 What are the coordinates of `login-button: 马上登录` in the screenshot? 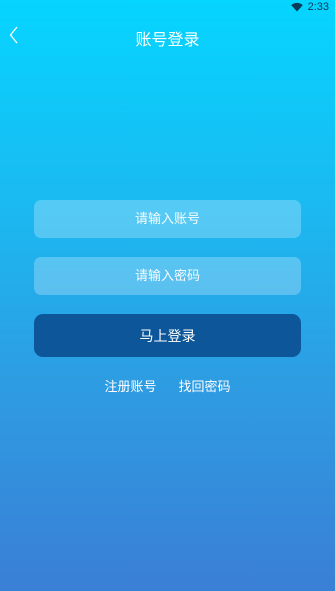 It's located at (167, 335).